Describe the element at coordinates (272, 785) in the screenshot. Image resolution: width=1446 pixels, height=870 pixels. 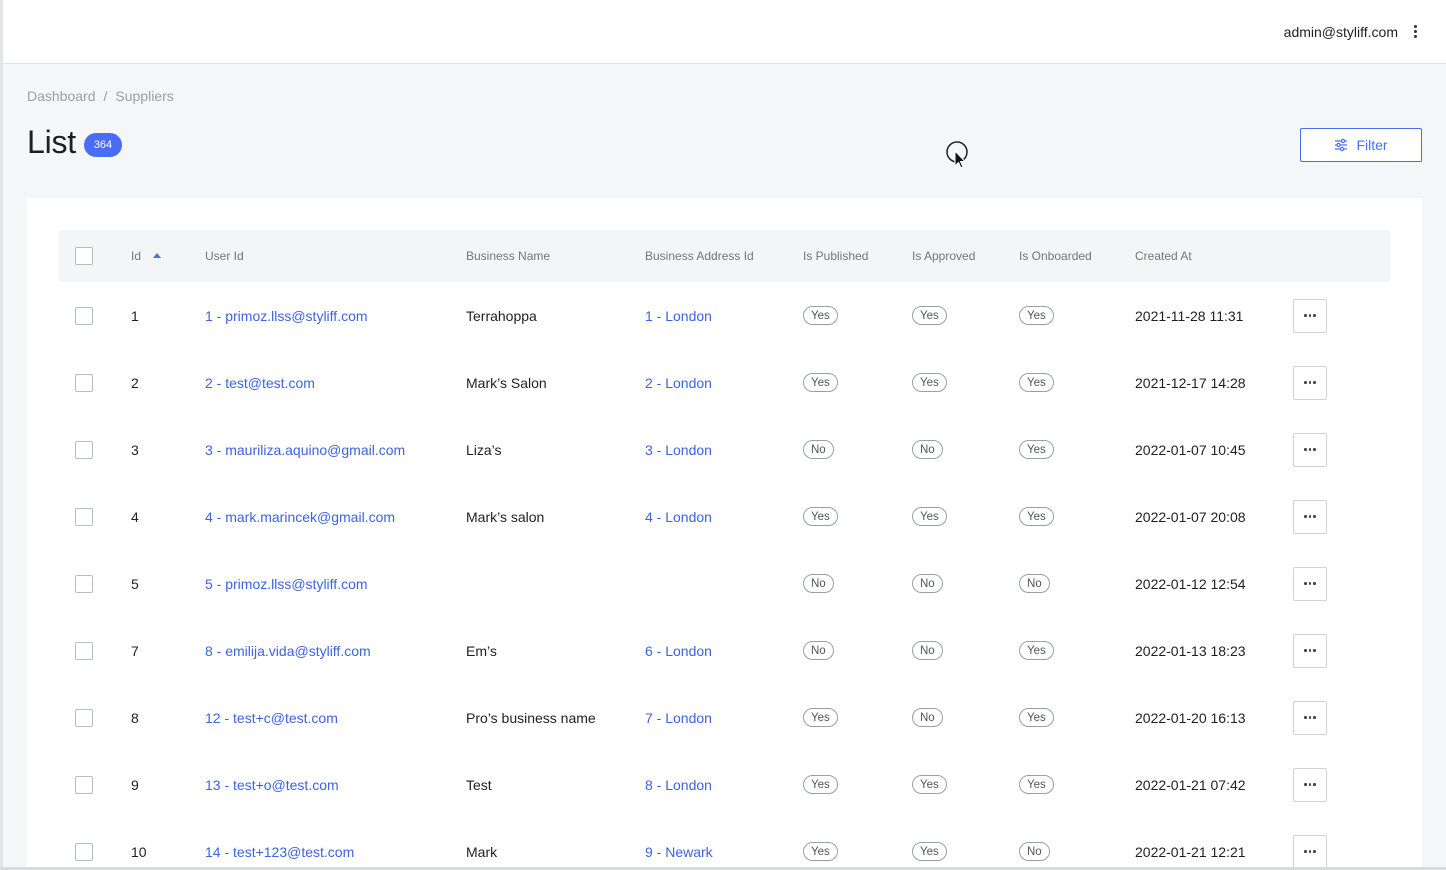
I see `user-id-link: 13 - test+o@test.com` at that location.